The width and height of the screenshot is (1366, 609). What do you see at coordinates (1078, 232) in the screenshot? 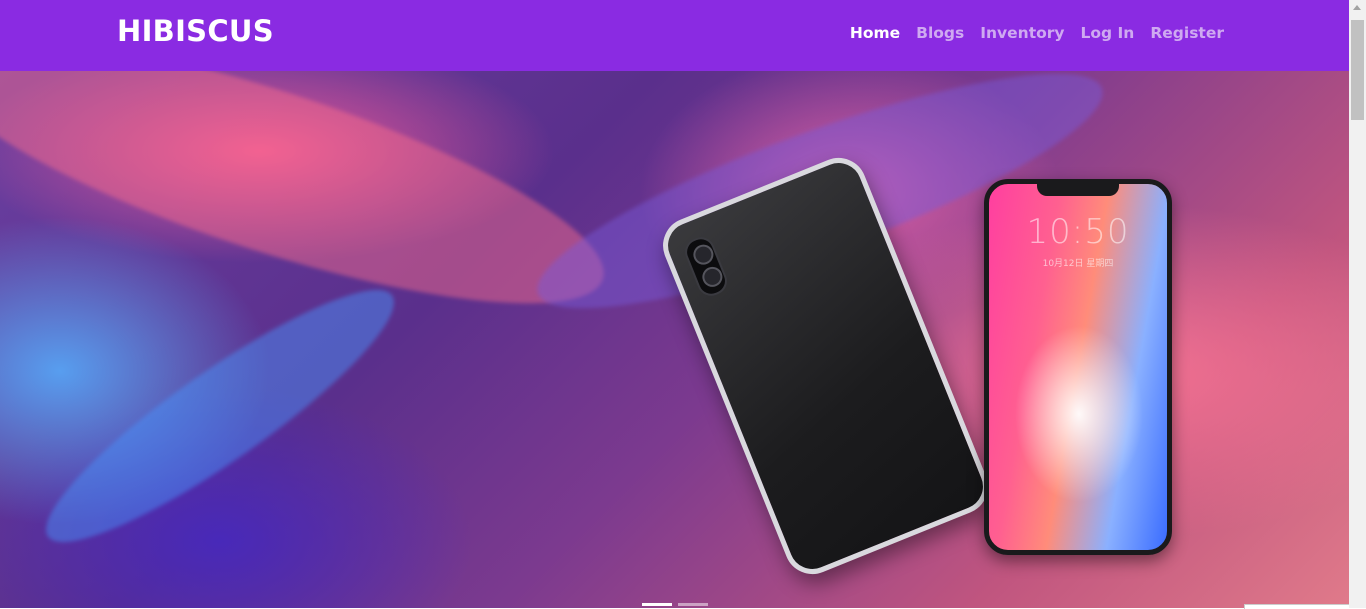
I see `phone-time: 10:50` at bounding box center [1078, 232].